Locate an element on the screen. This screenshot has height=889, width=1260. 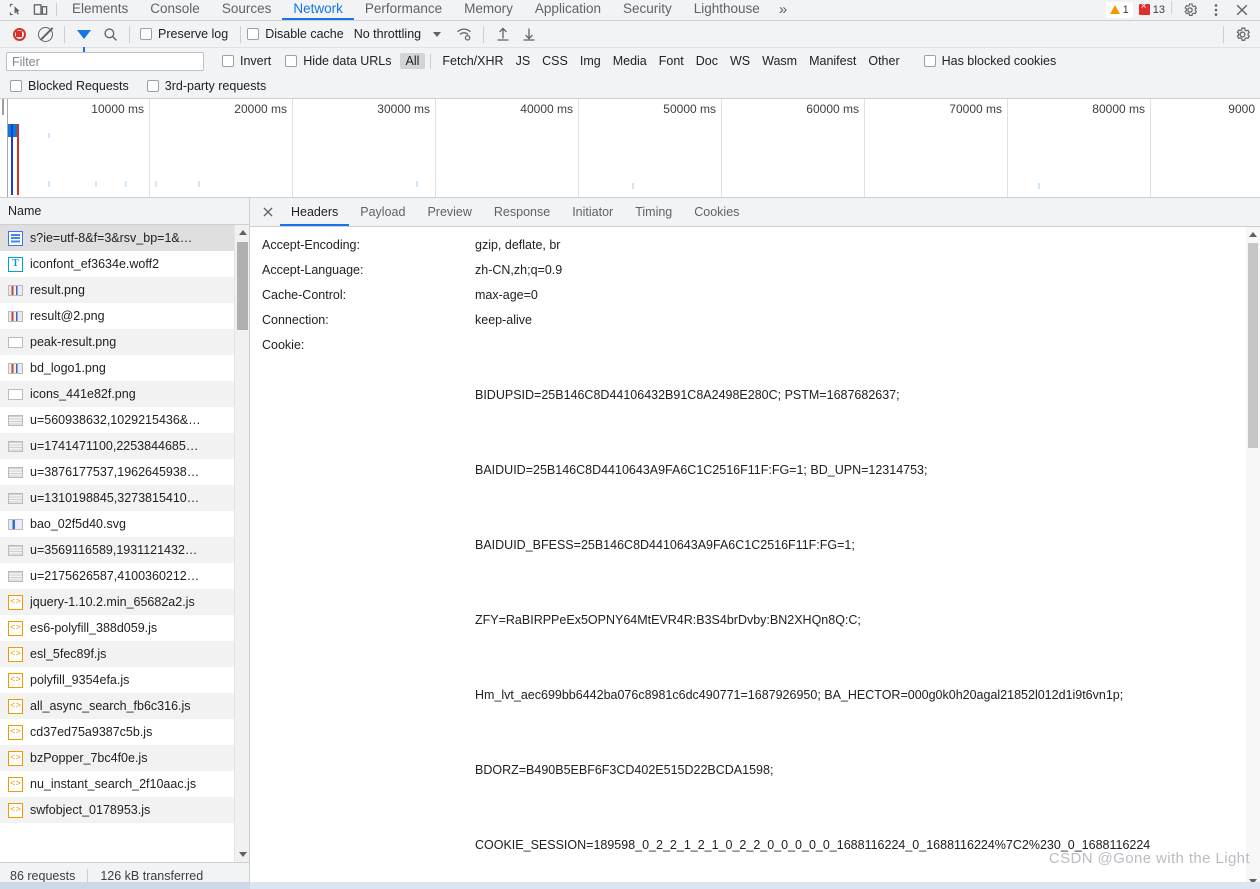
detail-tab-cookies: Cookies is located at coordinates (716, 212).